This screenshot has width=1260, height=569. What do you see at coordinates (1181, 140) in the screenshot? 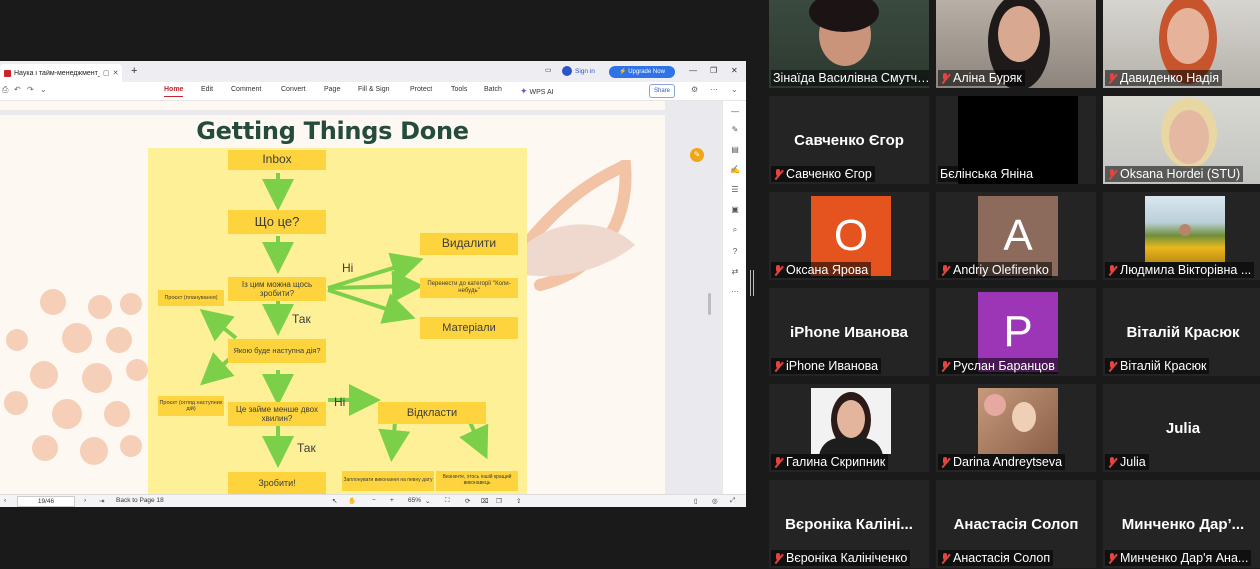
I see `participant-tile: Oksana Hordei (STU)` at bounding box center [1181, 140].